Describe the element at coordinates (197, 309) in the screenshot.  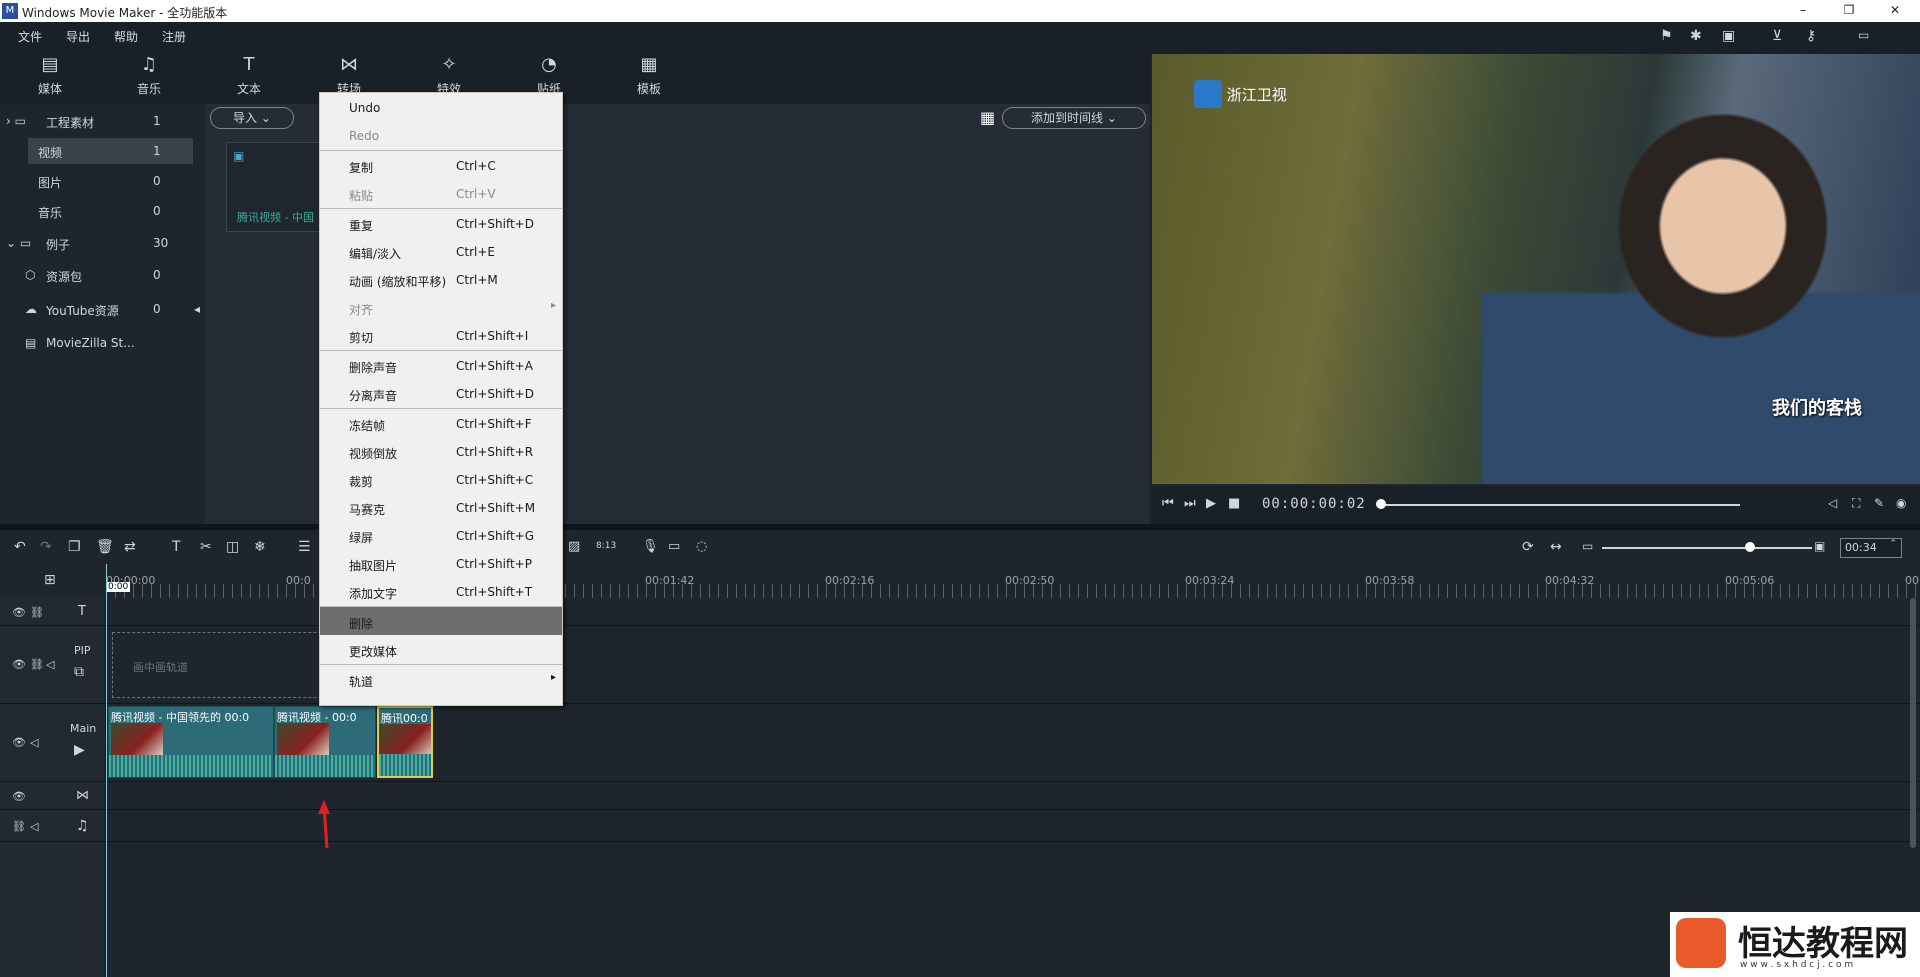
I see `collapse-arrow-icon: ◂` at that location.